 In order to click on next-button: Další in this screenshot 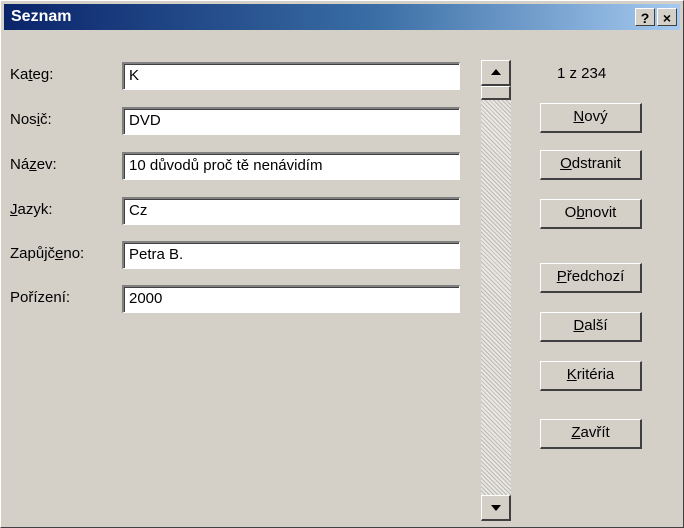, I will do `click(591, 327)`.